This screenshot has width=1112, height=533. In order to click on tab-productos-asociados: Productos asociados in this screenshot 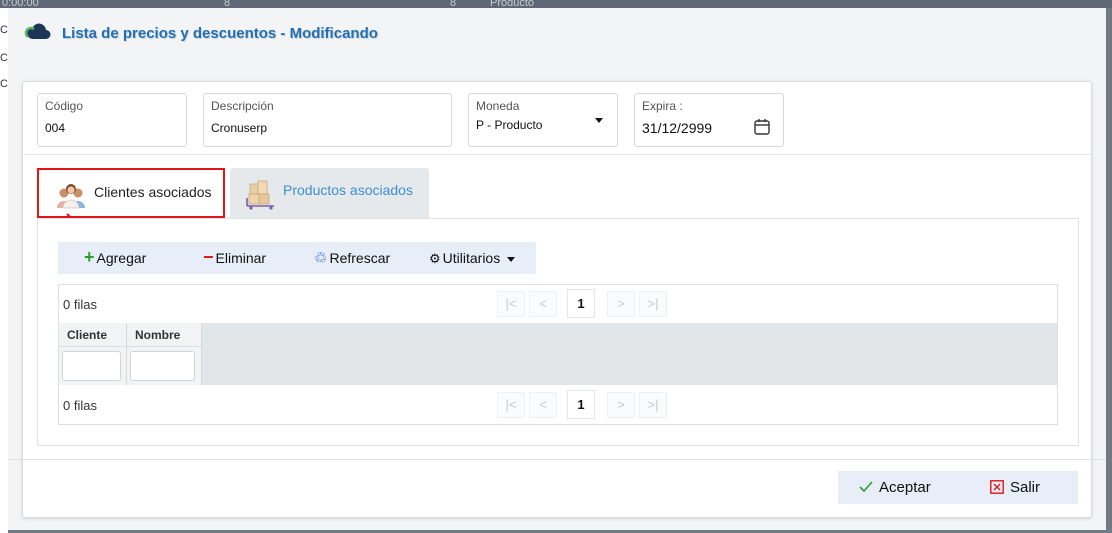, I will do `click(329, 193)`.